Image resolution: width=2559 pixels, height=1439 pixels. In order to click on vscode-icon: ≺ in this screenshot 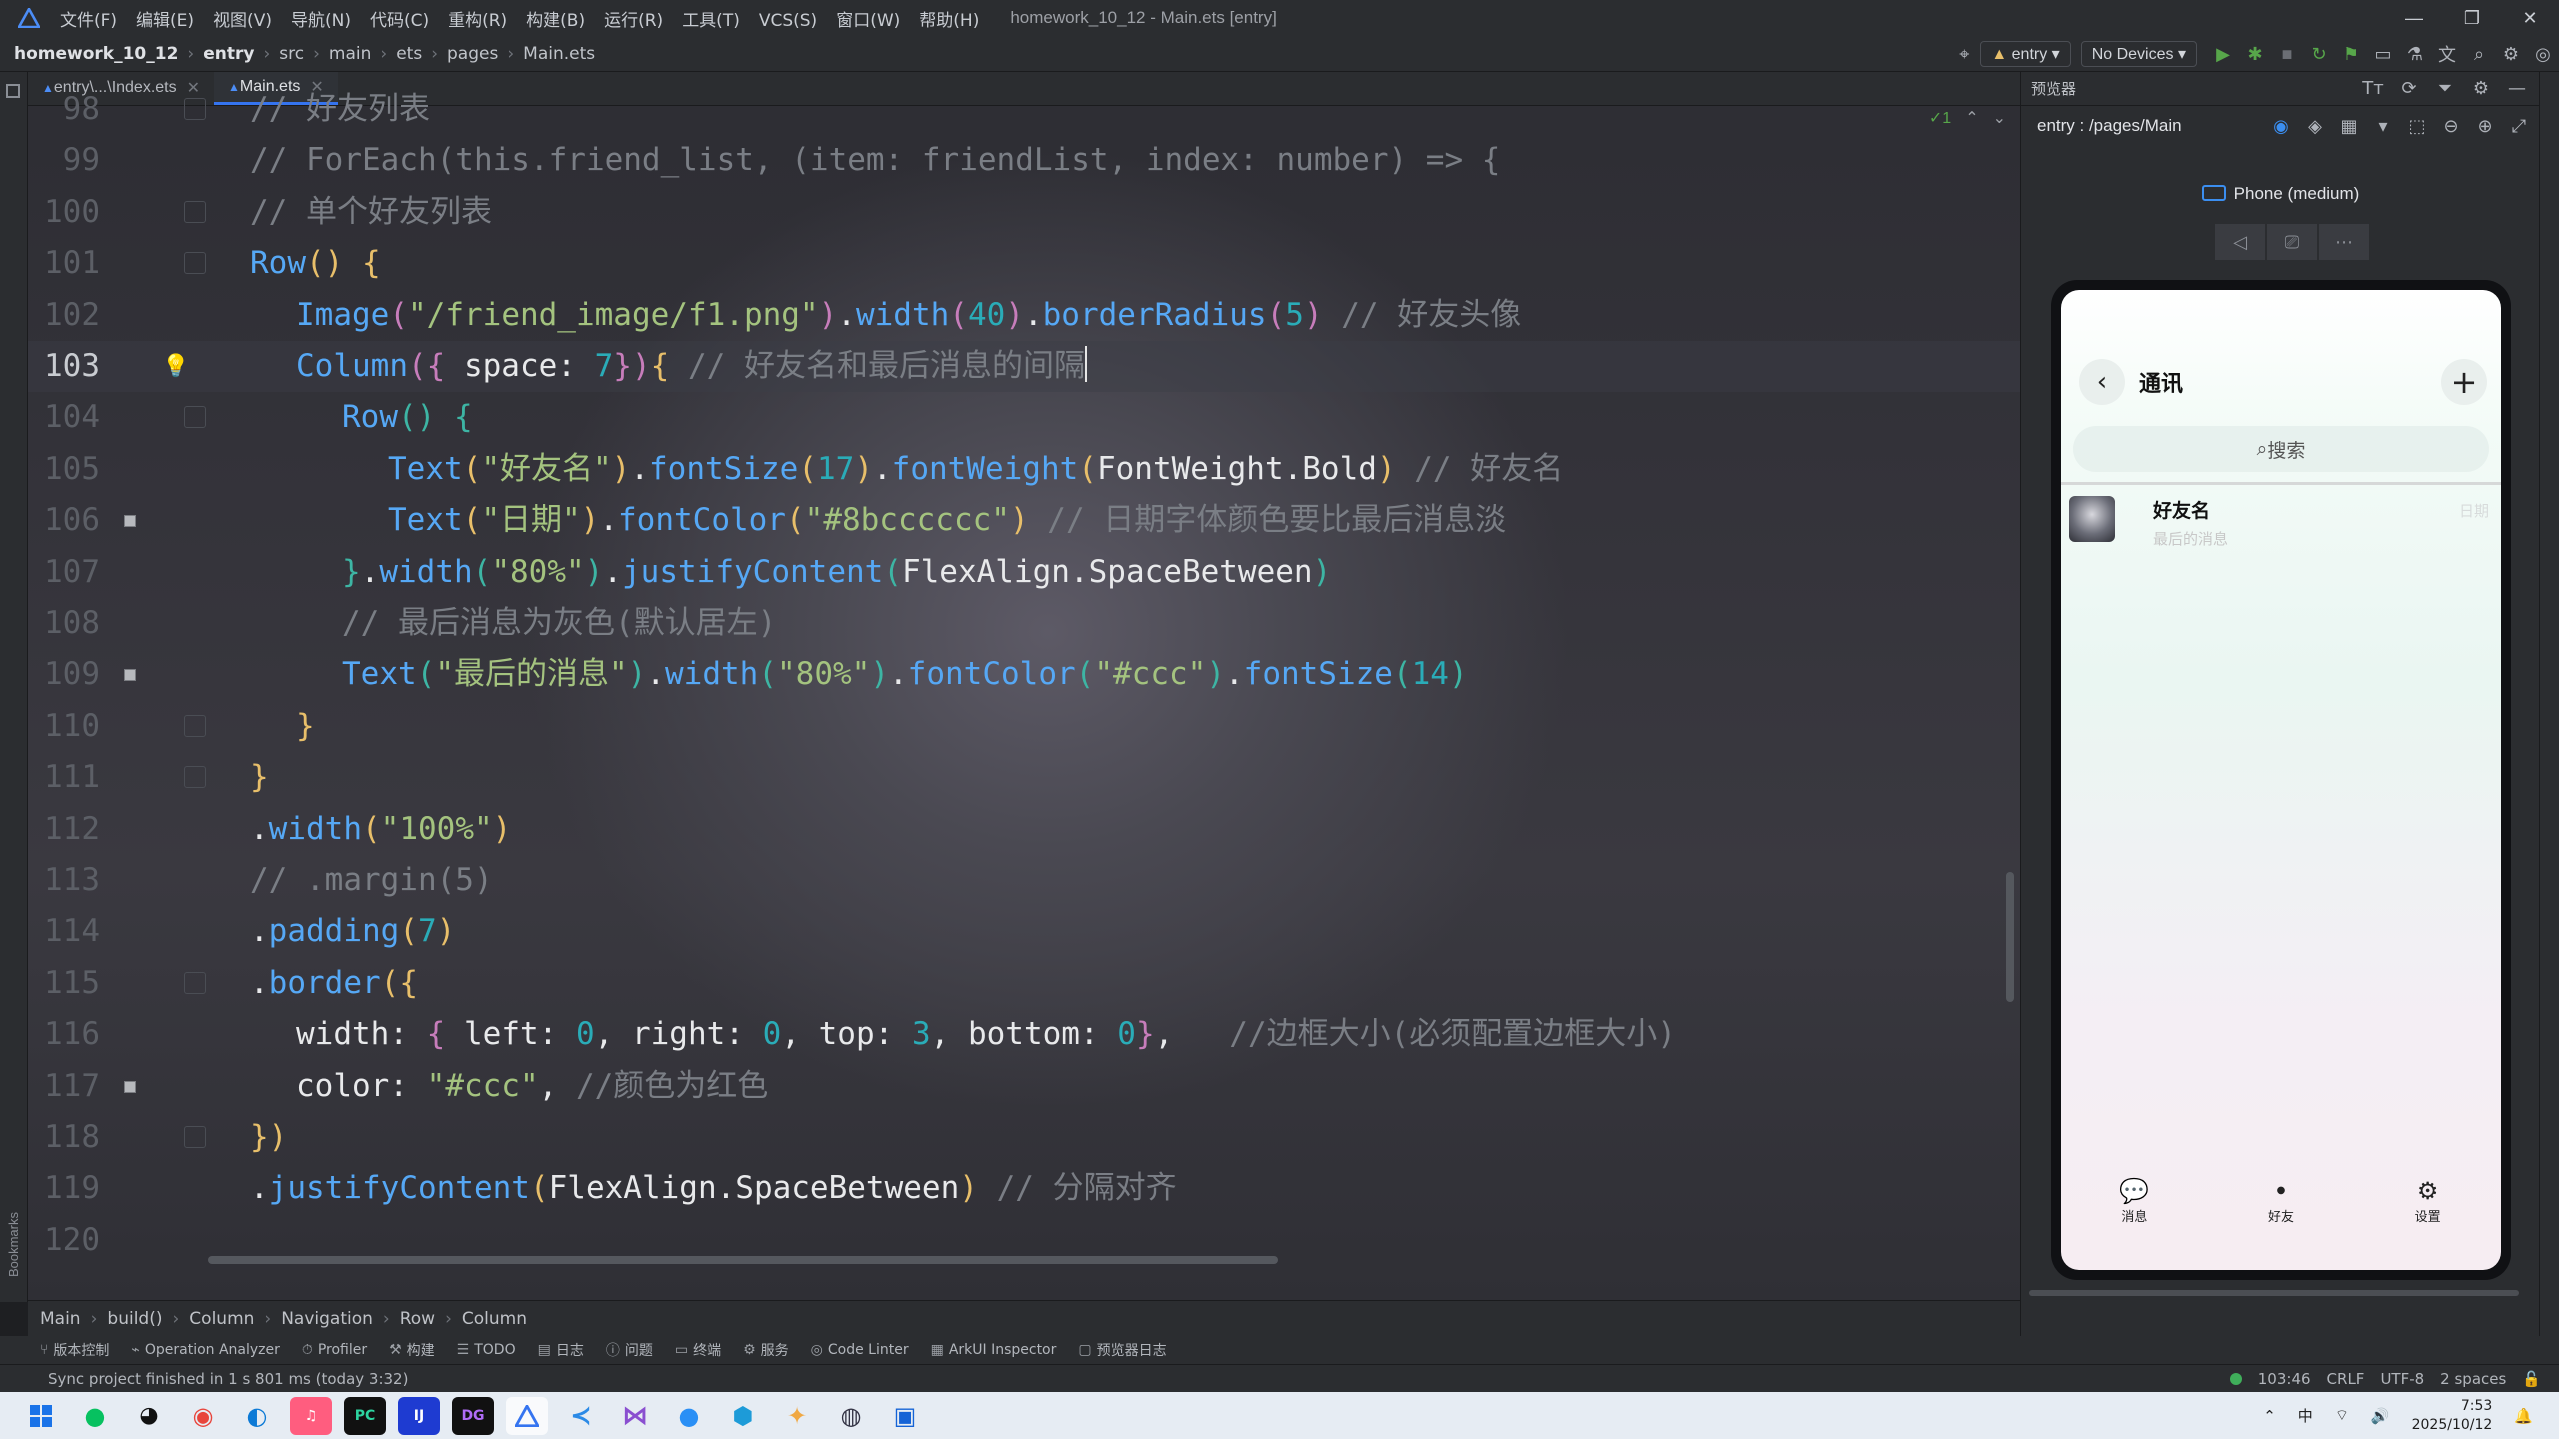, I will do `click(581, 1416)`.